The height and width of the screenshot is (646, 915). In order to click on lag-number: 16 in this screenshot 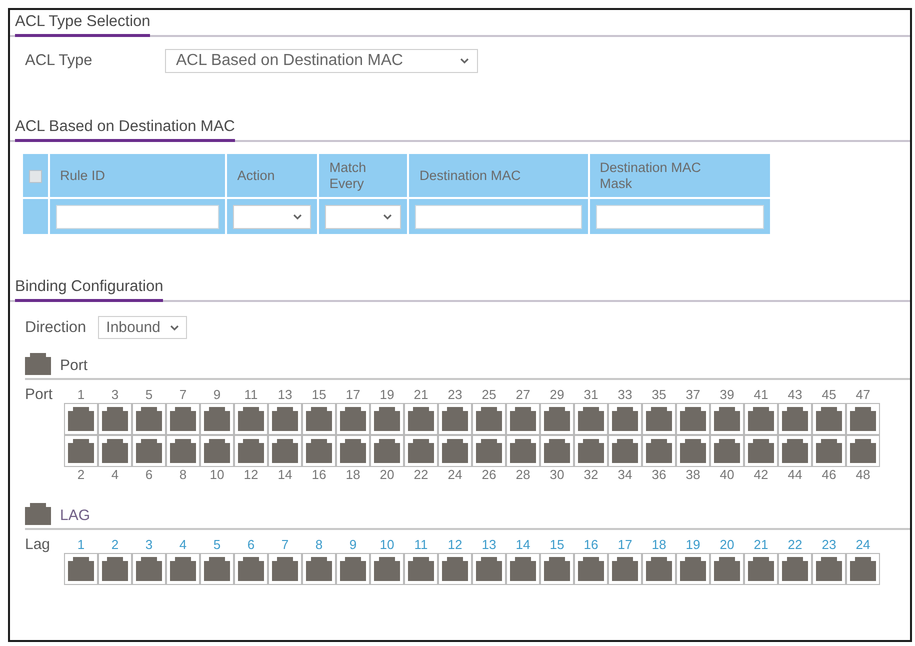, I will do `click(591, 545)`.